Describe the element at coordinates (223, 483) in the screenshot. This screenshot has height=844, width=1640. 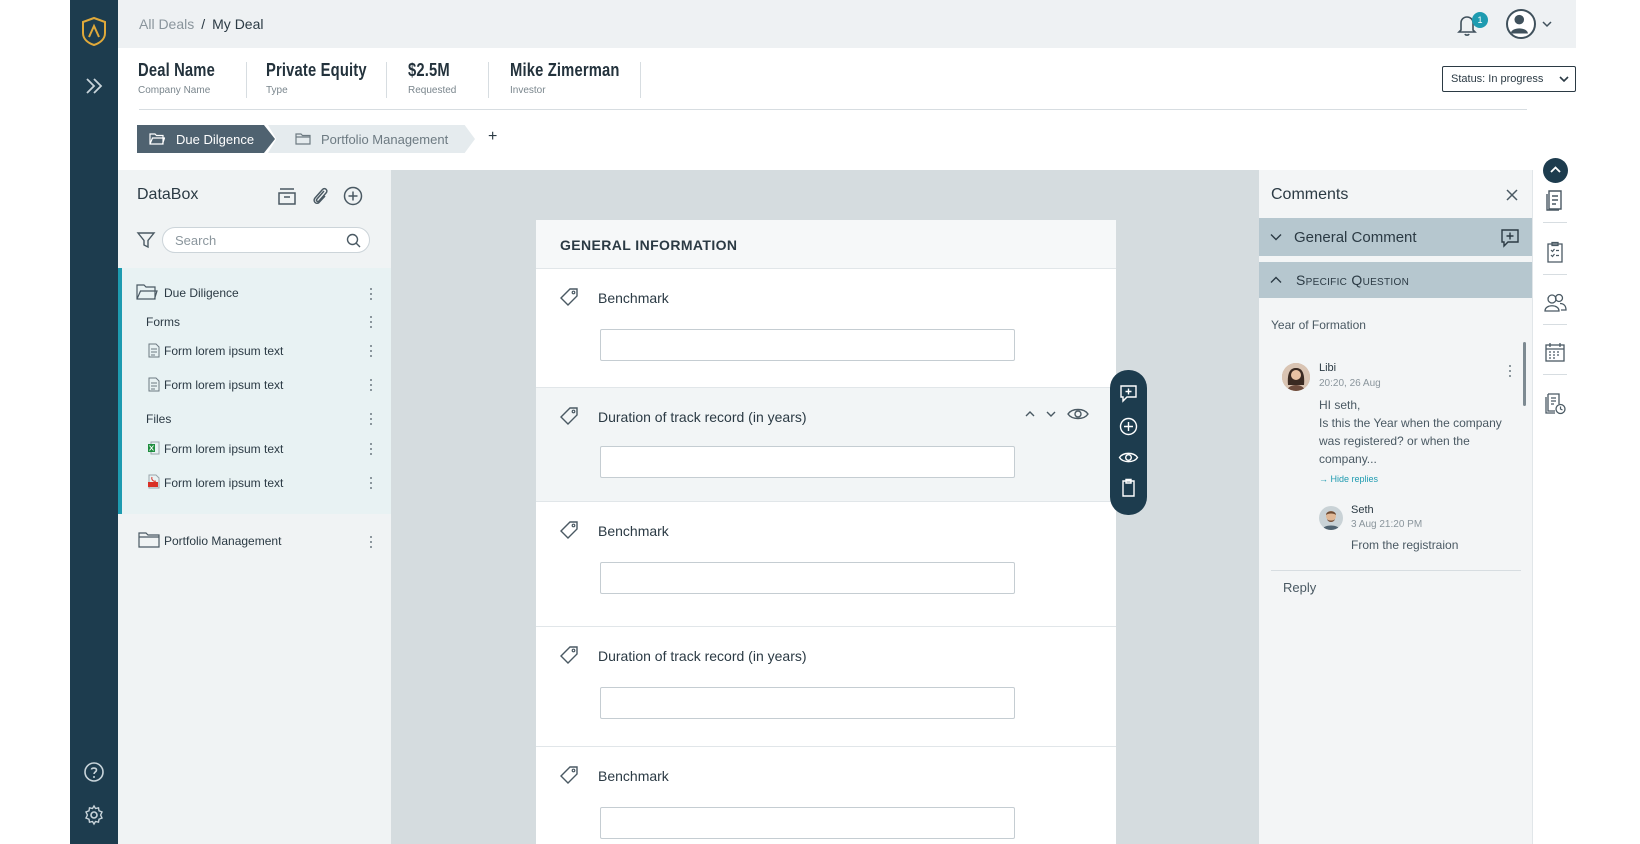
I see `tree-item-file-2: Form lorem ipsum text` at that location.